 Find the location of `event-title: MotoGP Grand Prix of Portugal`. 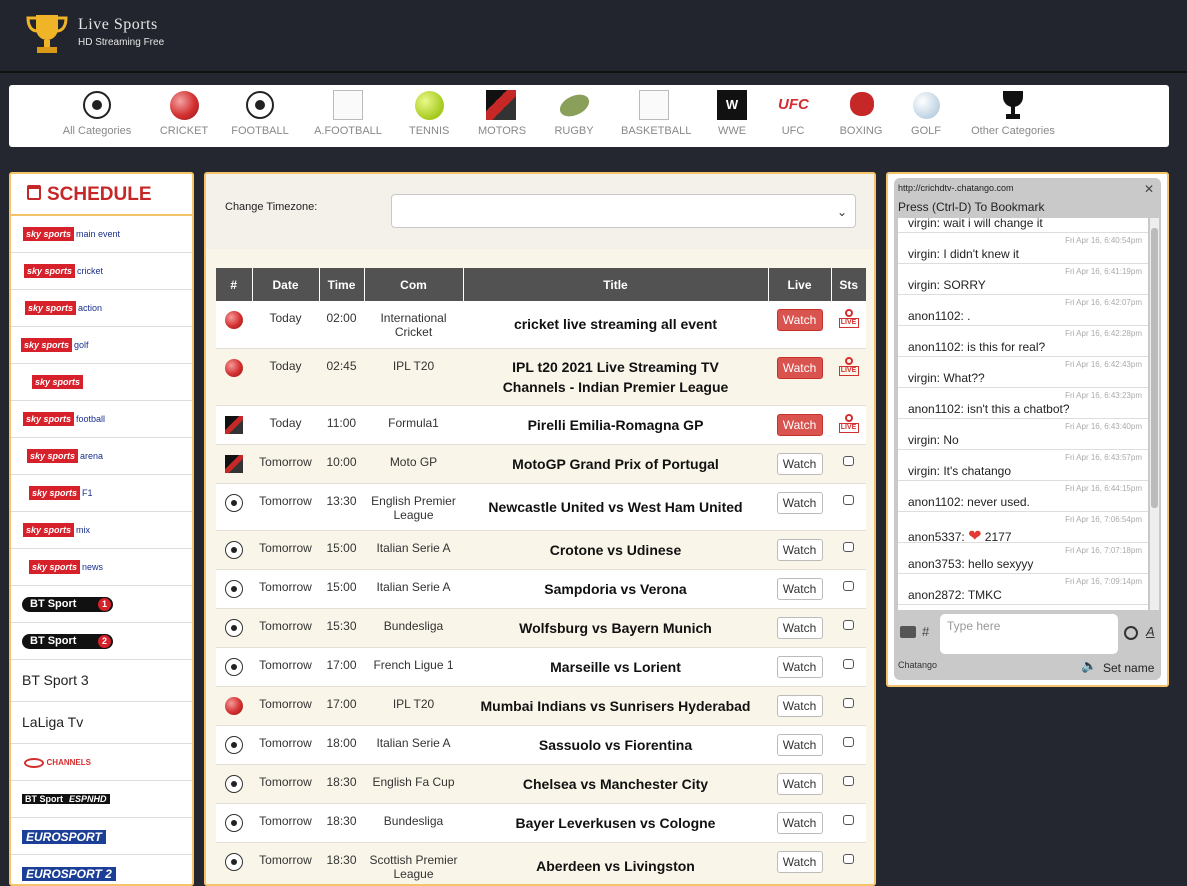

event-title: MotoGP Grand Prix of Portugal is located at coordinates (615, 464).